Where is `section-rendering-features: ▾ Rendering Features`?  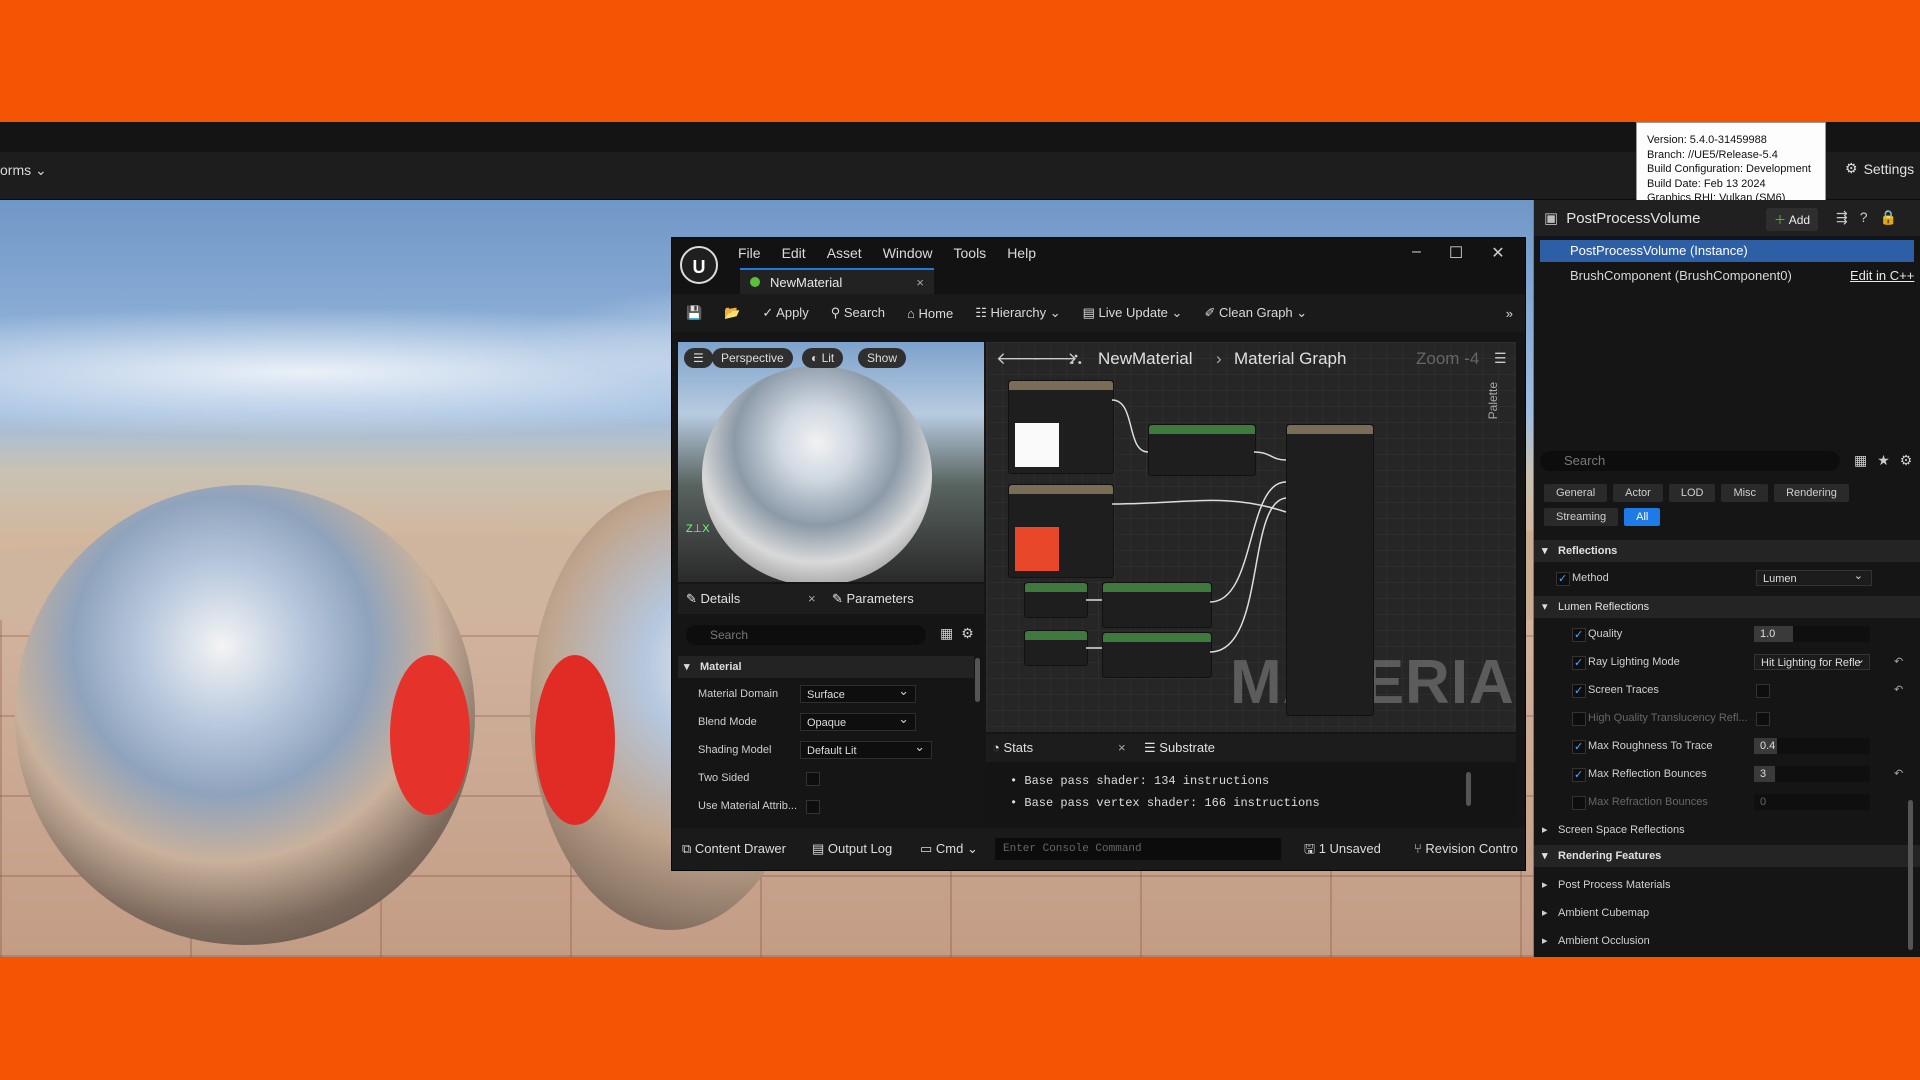
section-rendering-features: ▾ Rendering Features is located at coordinates (1727, 856).